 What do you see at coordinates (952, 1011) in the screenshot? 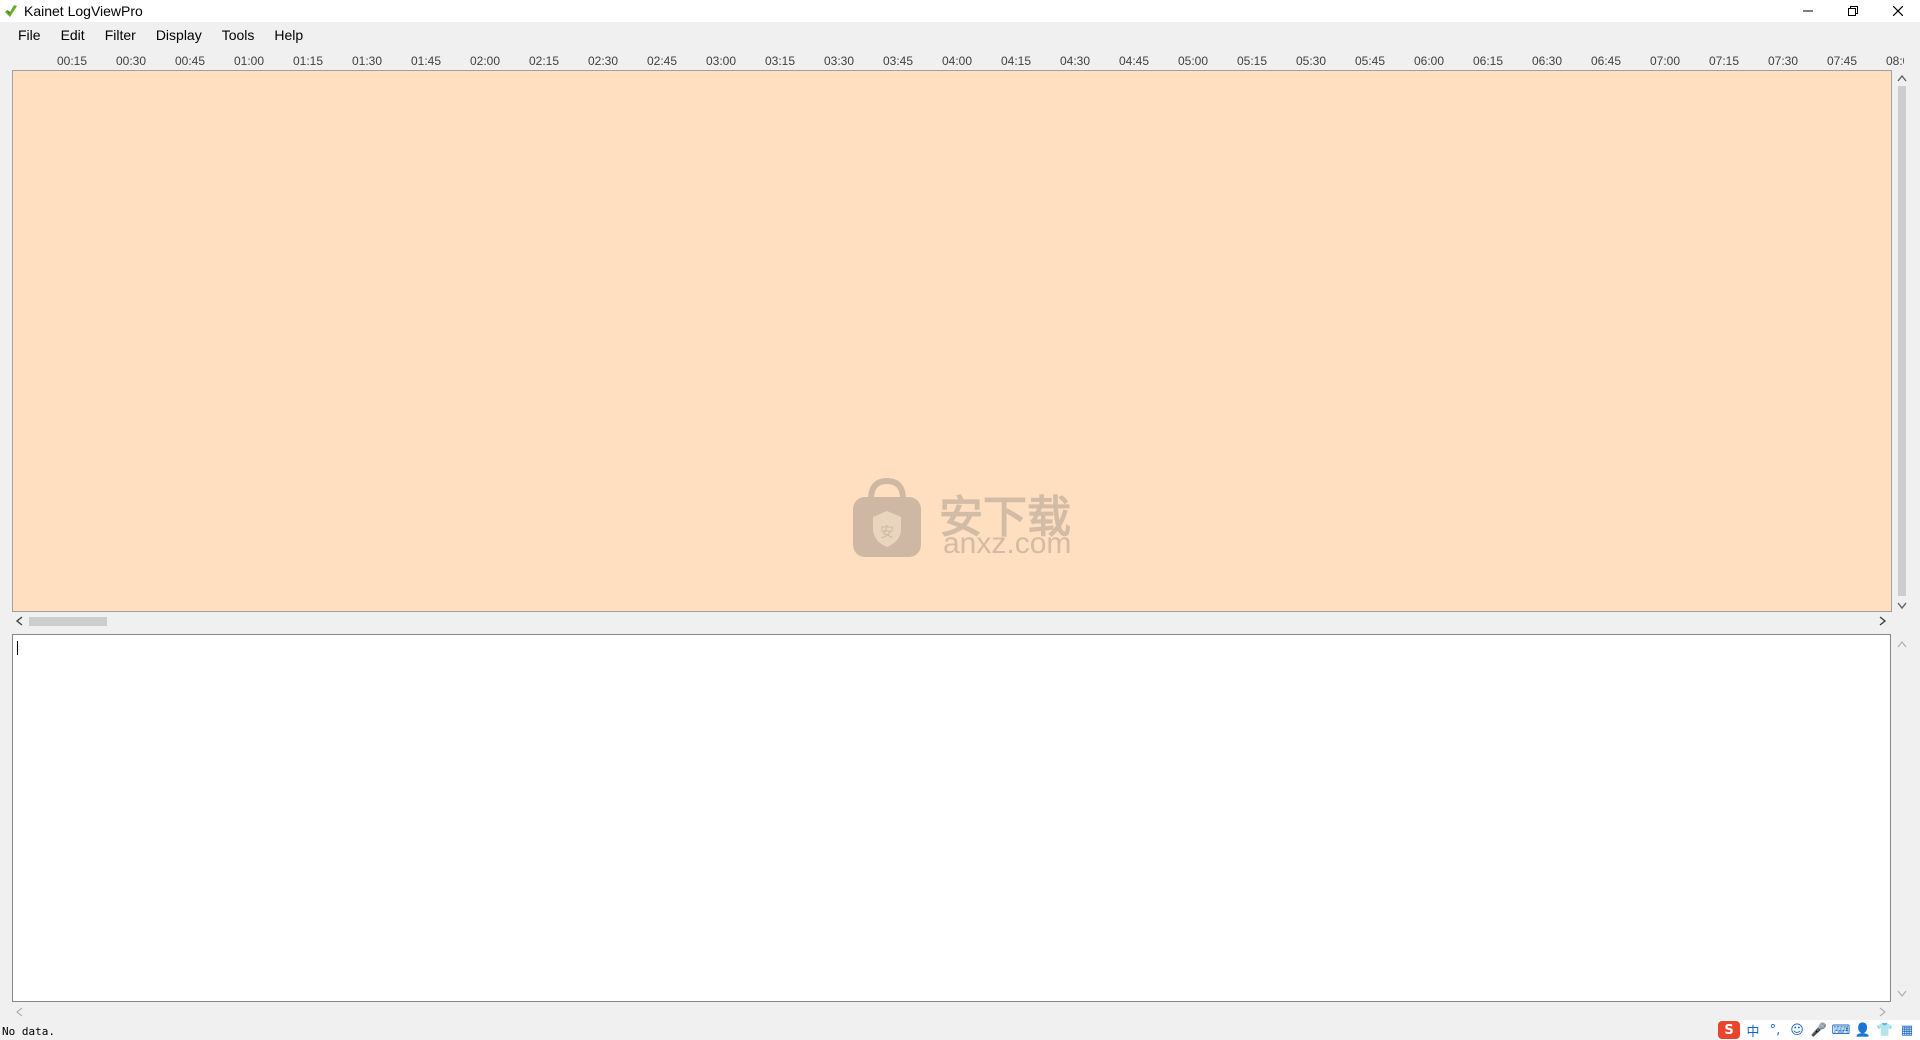
I see `log-horizontal-scrollbar` at bounding box center [952, 1011].